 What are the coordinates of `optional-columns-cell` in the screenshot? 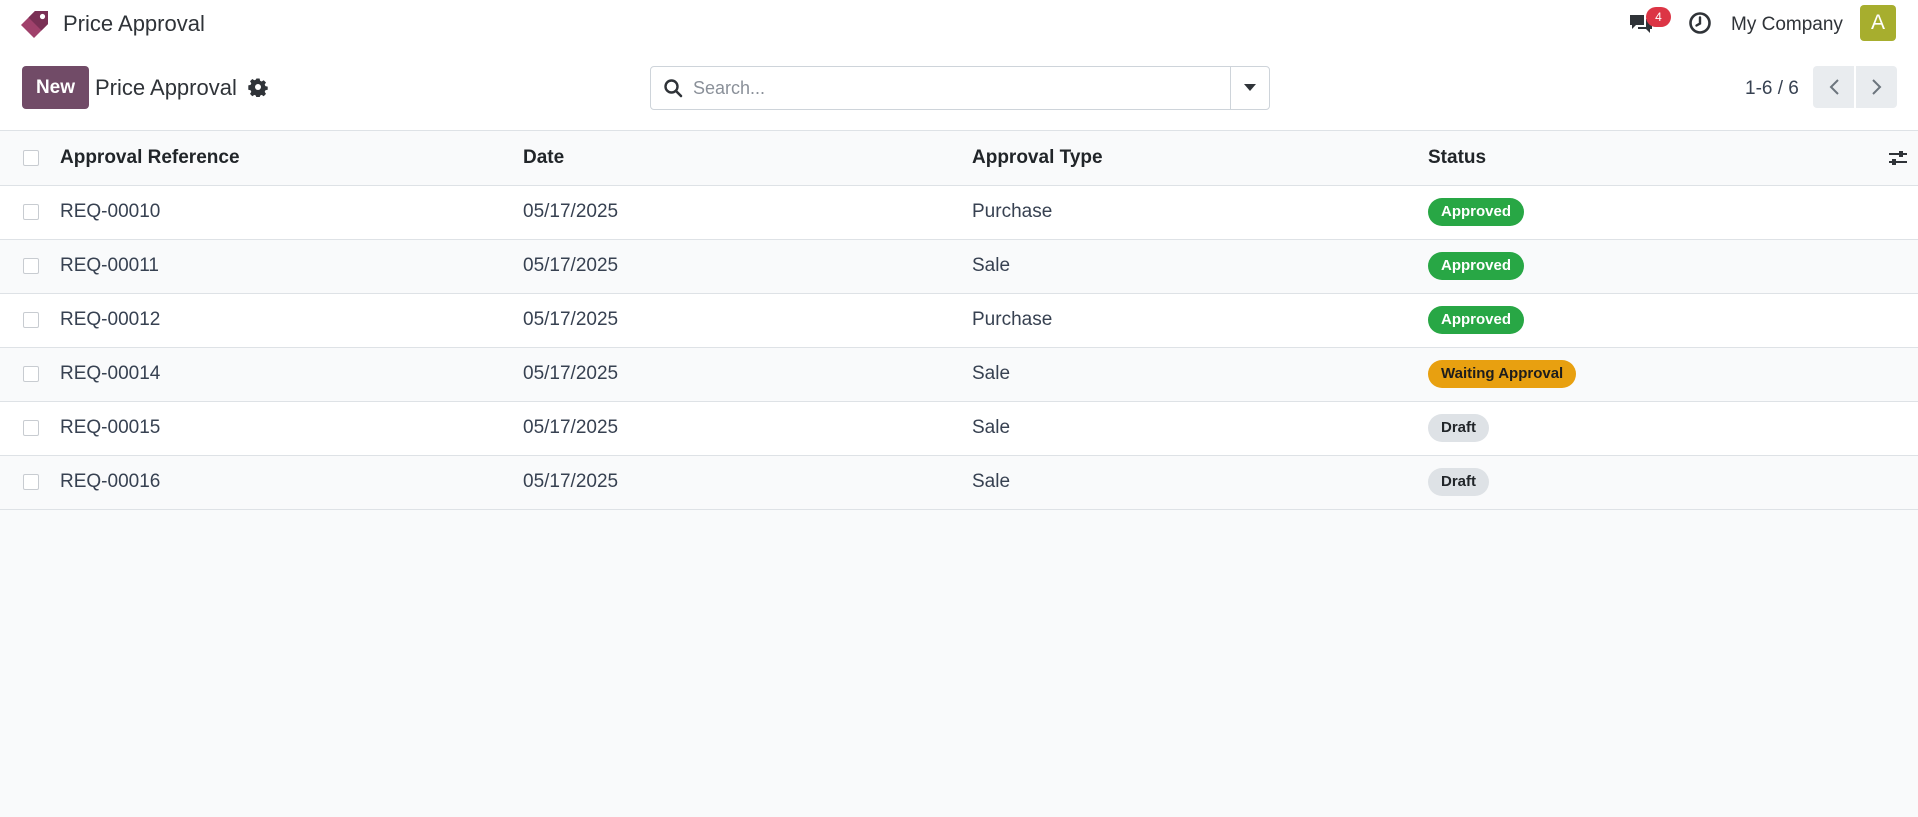 It's located at (1898, 158).